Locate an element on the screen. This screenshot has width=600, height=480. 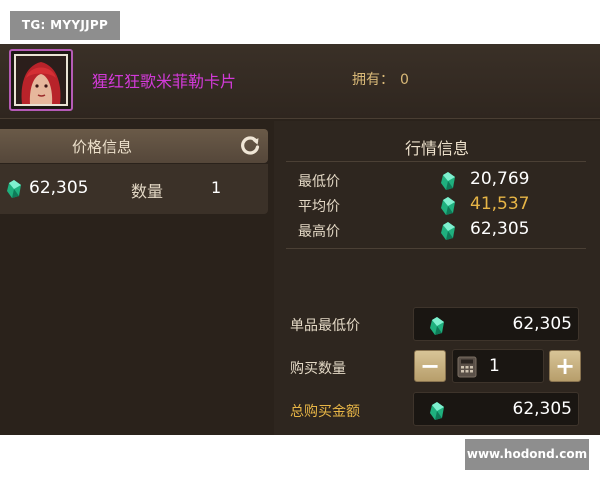
watermark-top-left: TG: MYYJJPP is located at coordinates (65, 25).